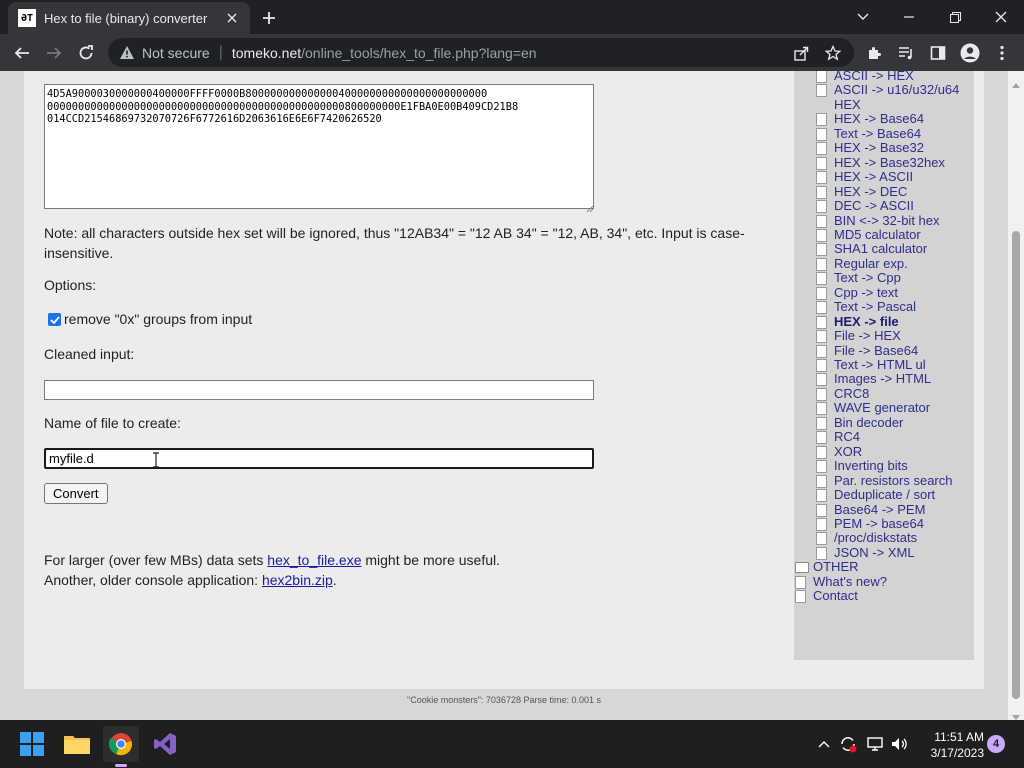 This screenshot has width=1024, height=768. I want to click on new-tab-icon, so click(269, 18).